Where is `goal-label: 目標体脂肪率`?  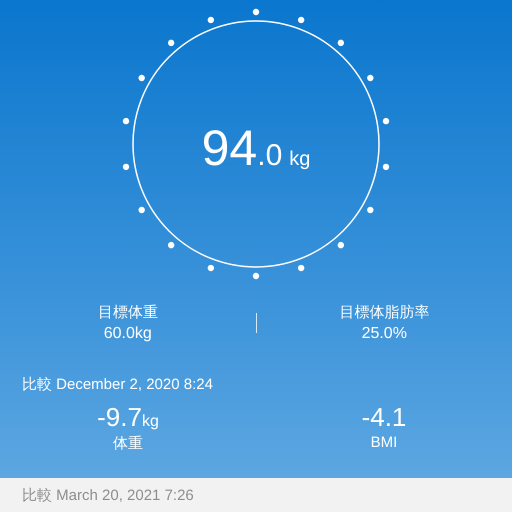
goal-label: 目標体脂肪率 is located at coordinates (384, 312).